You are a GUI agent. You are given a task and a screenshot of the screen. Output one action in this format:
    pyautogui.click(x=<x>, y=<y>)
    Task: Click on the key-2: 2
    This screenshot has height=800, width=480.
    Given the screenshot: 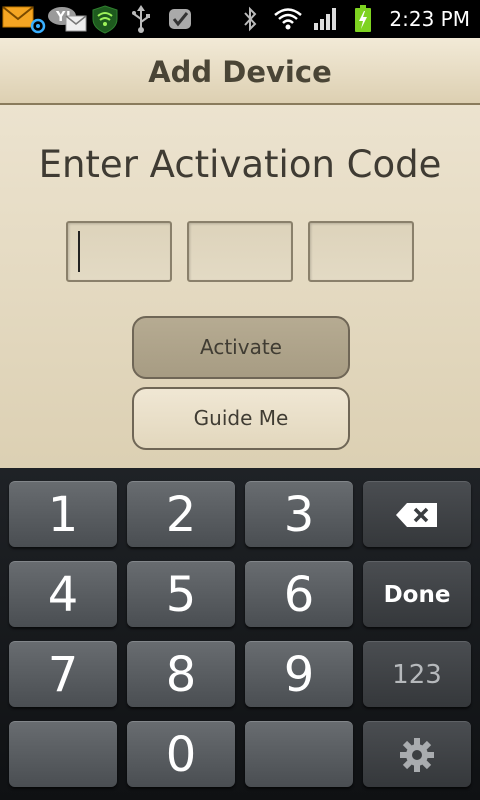 What is the action you would take?
    pyautogui.click(x=181, y=514)
    